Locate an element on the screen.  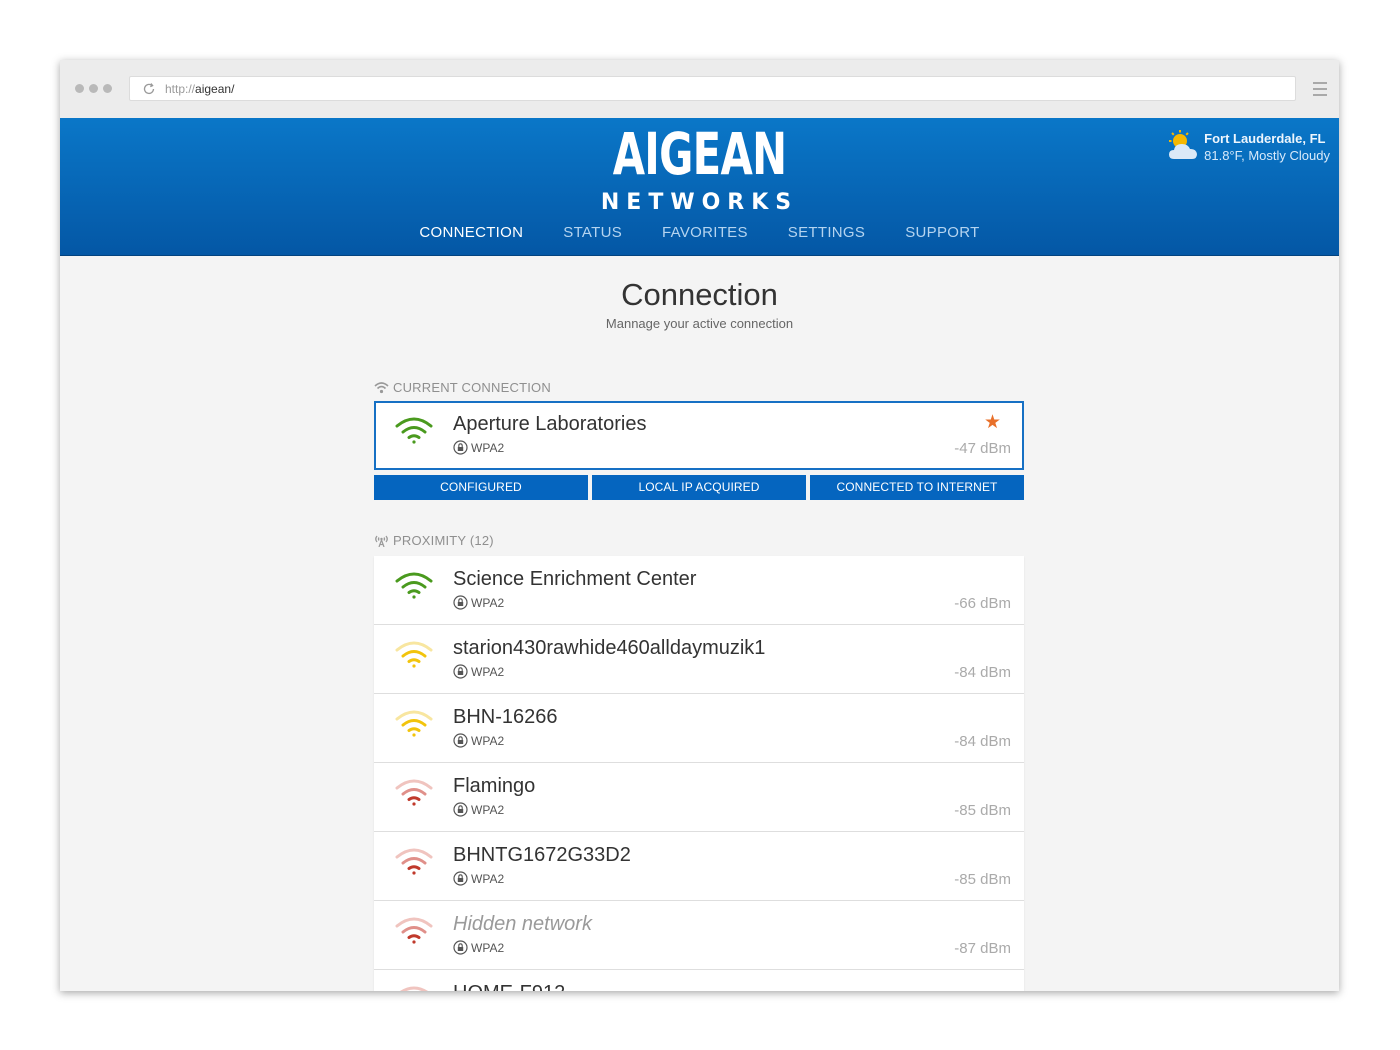
weather-city: Fort Lauderdale, FL is located at coordinates (1265, 138).